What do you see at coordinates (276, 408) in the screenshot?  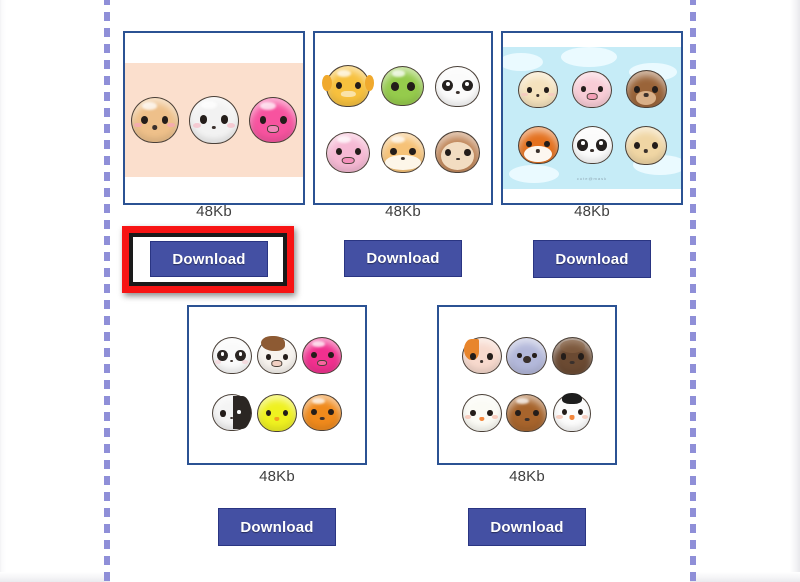 I see `face-chick` at bounding box center [276, 408].